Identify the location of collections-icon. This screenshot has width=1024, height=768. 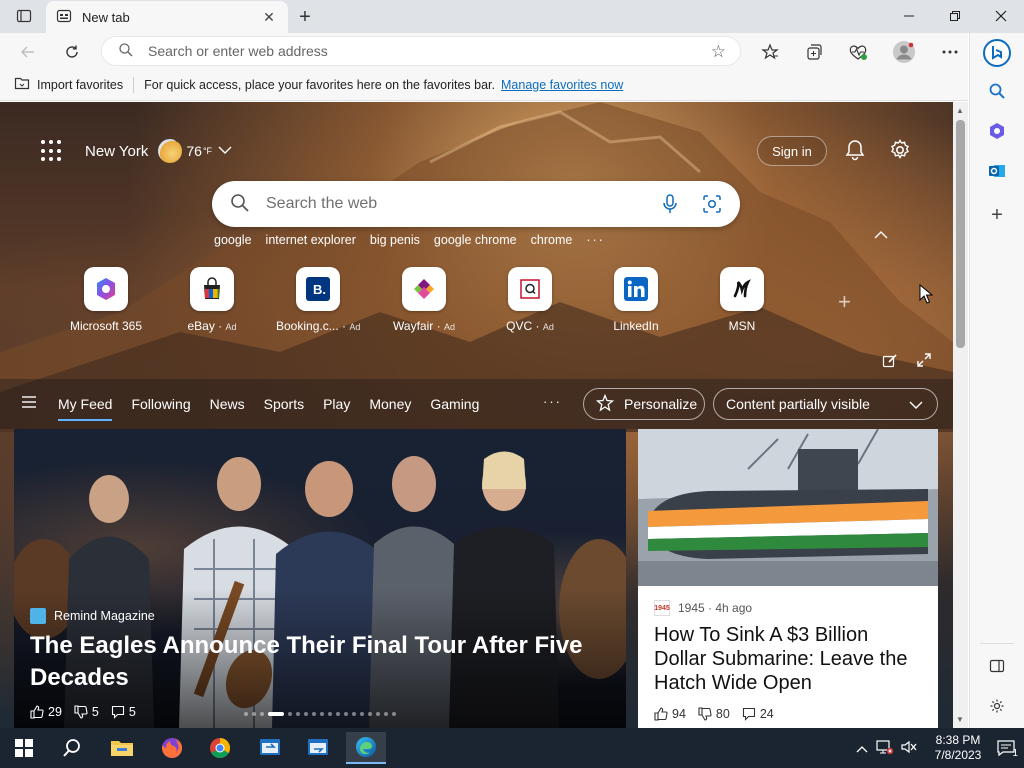
(814, 52).